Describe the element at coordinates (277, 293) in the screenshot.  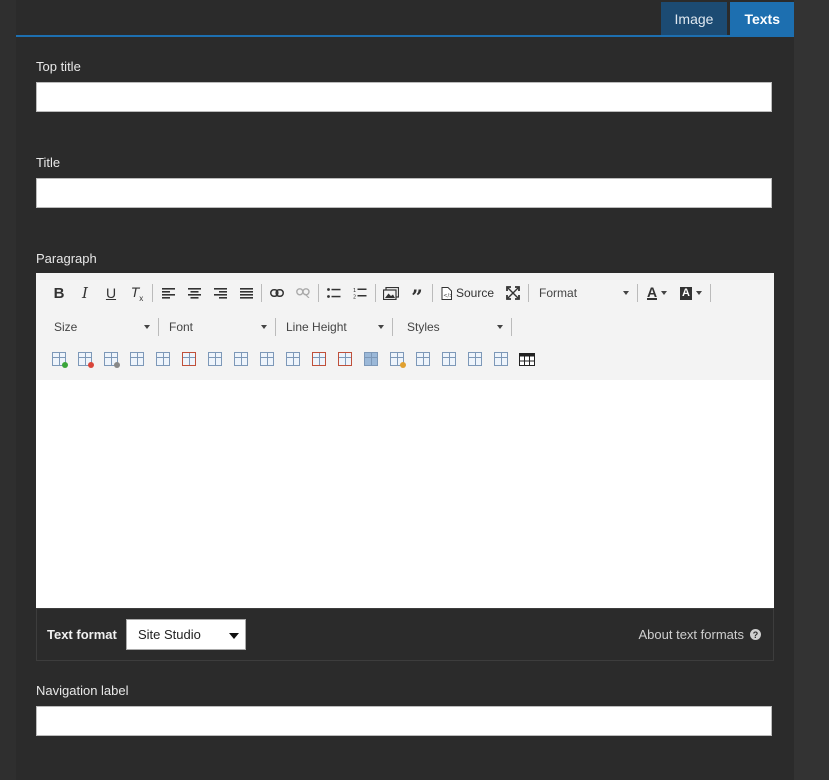
I see `link-button` at that location.